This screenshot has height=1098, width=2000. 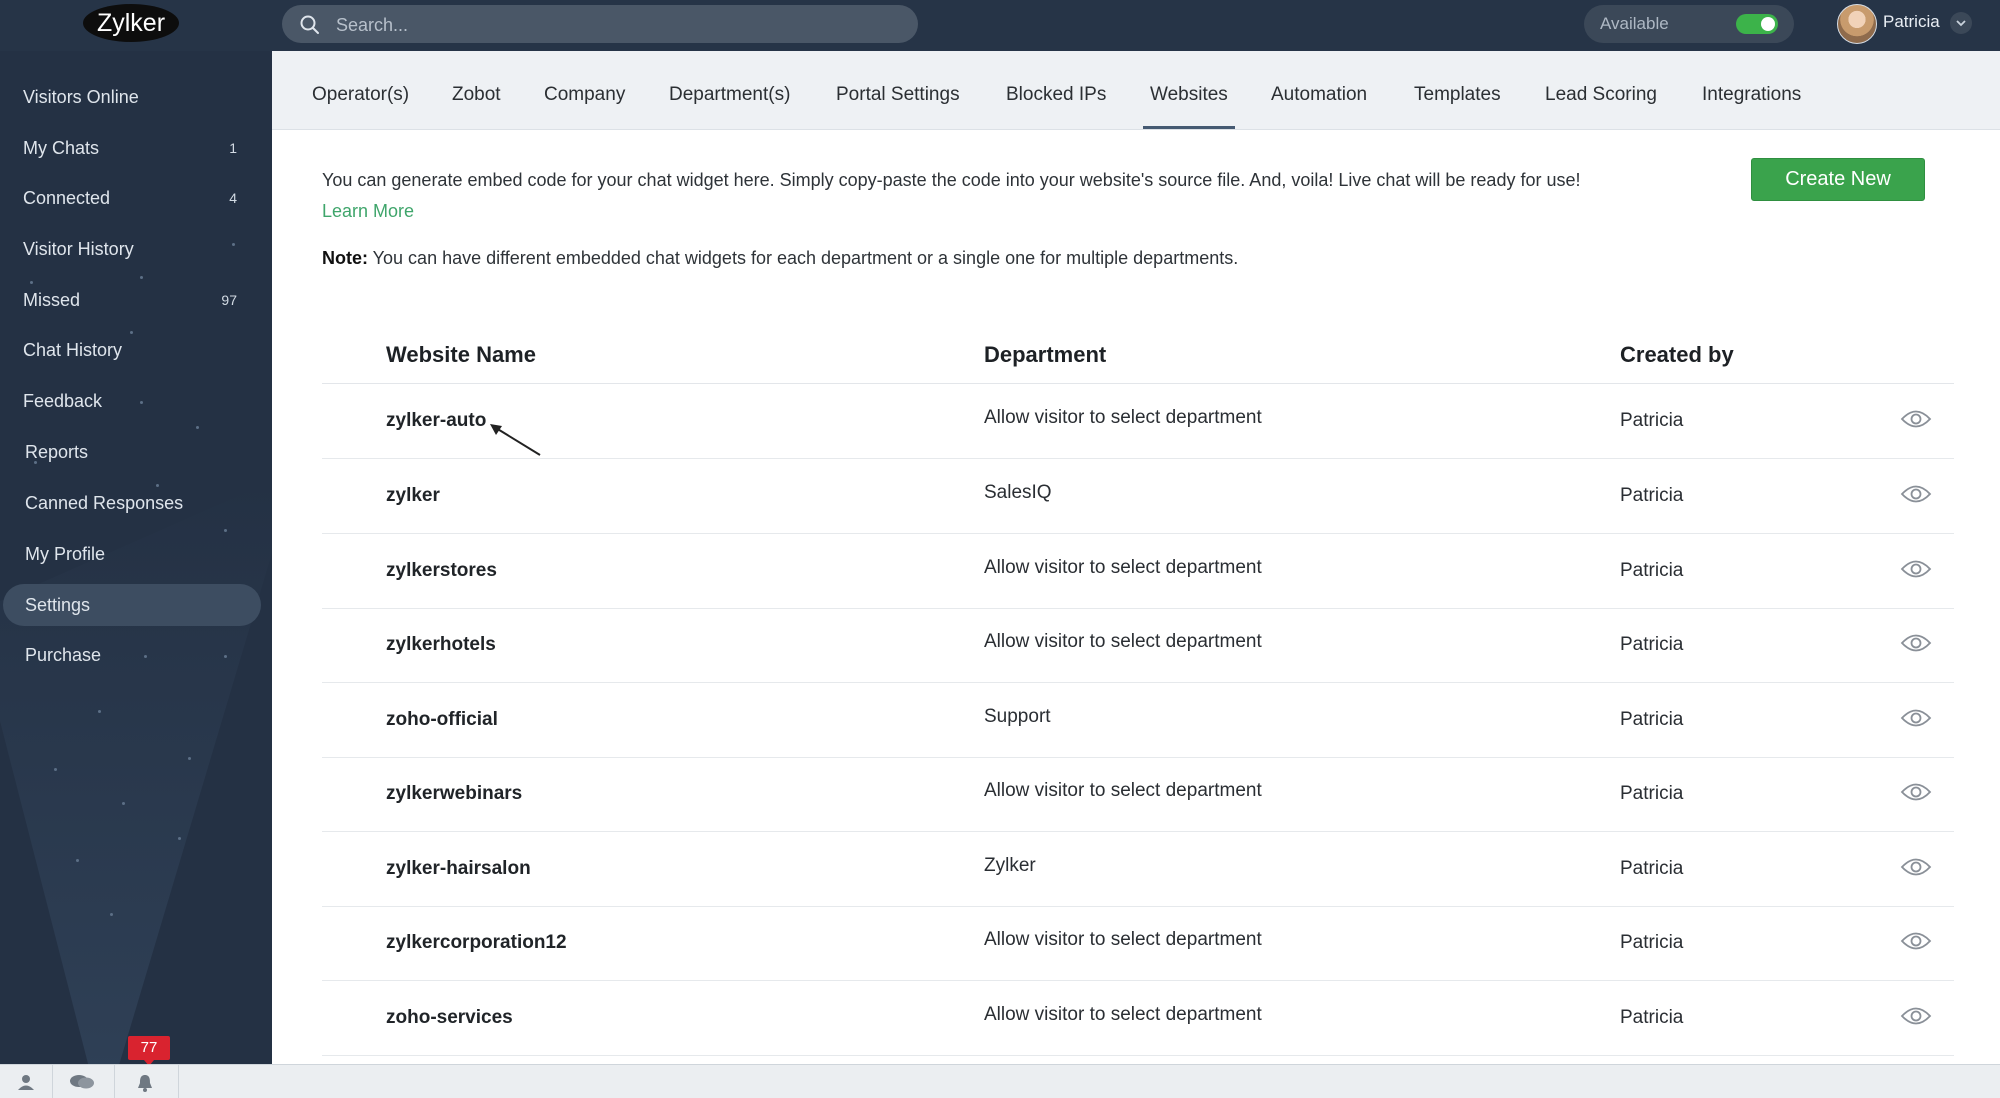 What do you see at coordinates (132, 300) in the screenshot?
I see `sidebar-item-missed: Missed 97` at bounding box center [132, 300].